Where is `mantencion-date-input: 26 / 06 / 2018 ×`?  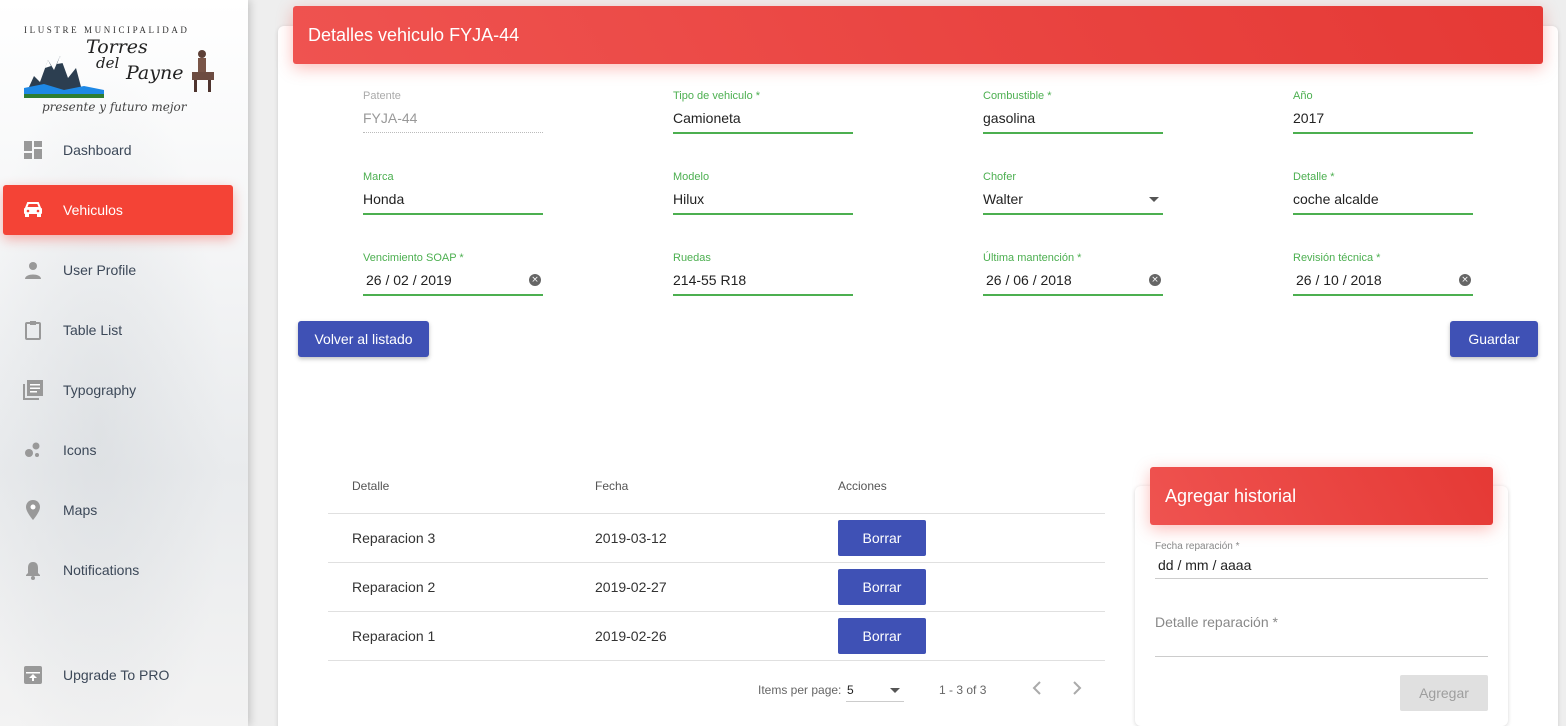
mantencion-date-input: 26 / 06 / 2018 × is located at coordinates (1073, 281).